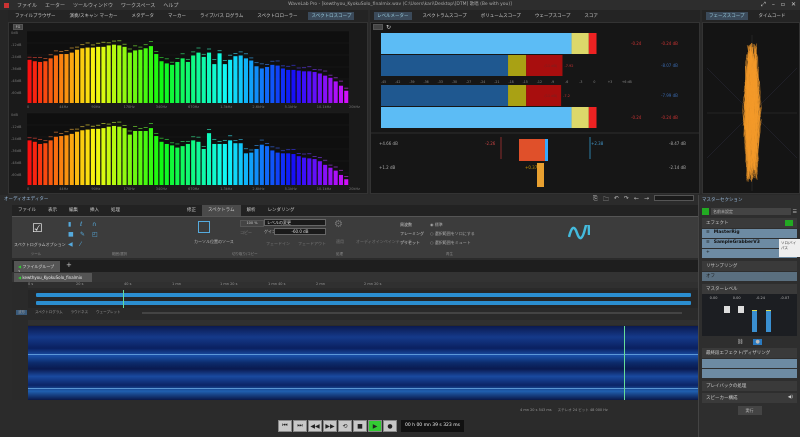 This screenshot has height=437, width=800. Describe the element at coordinates (94, 210) in the screenshot. I see `ribbon-tab-insert: 挿入` at that location.